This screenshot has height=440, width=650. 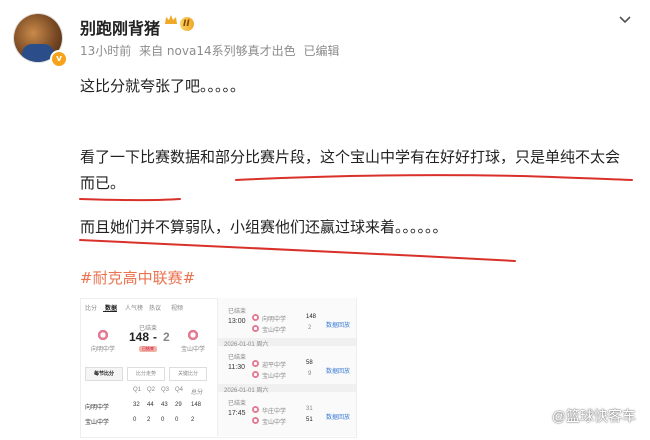 I want to click on segment-quarter: 每节比分, so click(x=104, y=374).